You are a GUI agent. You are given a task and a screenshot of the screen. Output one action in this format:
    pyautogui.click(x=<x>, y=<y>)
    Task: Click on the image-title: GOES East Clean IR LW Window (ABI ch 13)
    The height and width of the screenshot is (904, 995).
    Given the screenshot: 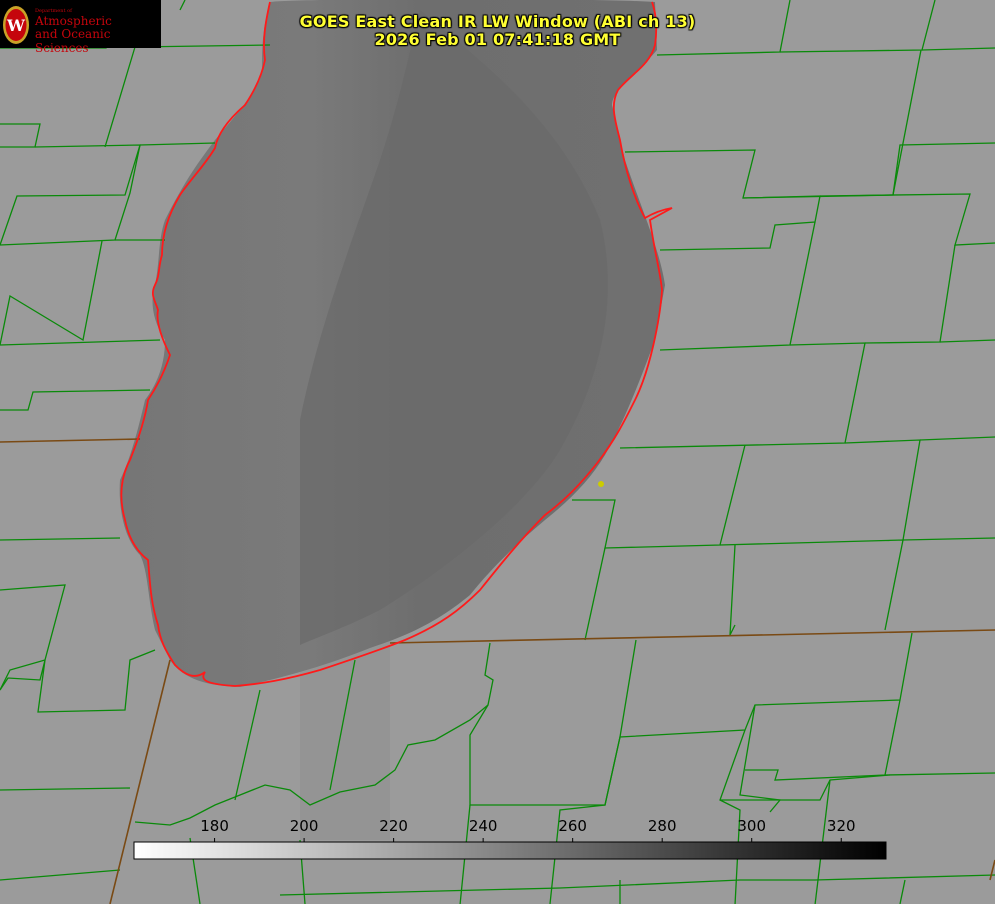 What is the action you would take?
    pyautogui.click(x=497, y=21)
    